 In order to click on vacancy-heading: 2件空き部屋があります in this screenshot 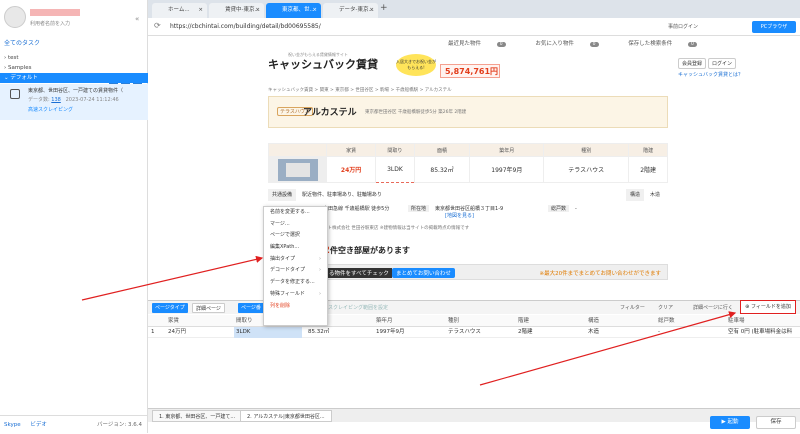, I will do `click(366, 250)`.